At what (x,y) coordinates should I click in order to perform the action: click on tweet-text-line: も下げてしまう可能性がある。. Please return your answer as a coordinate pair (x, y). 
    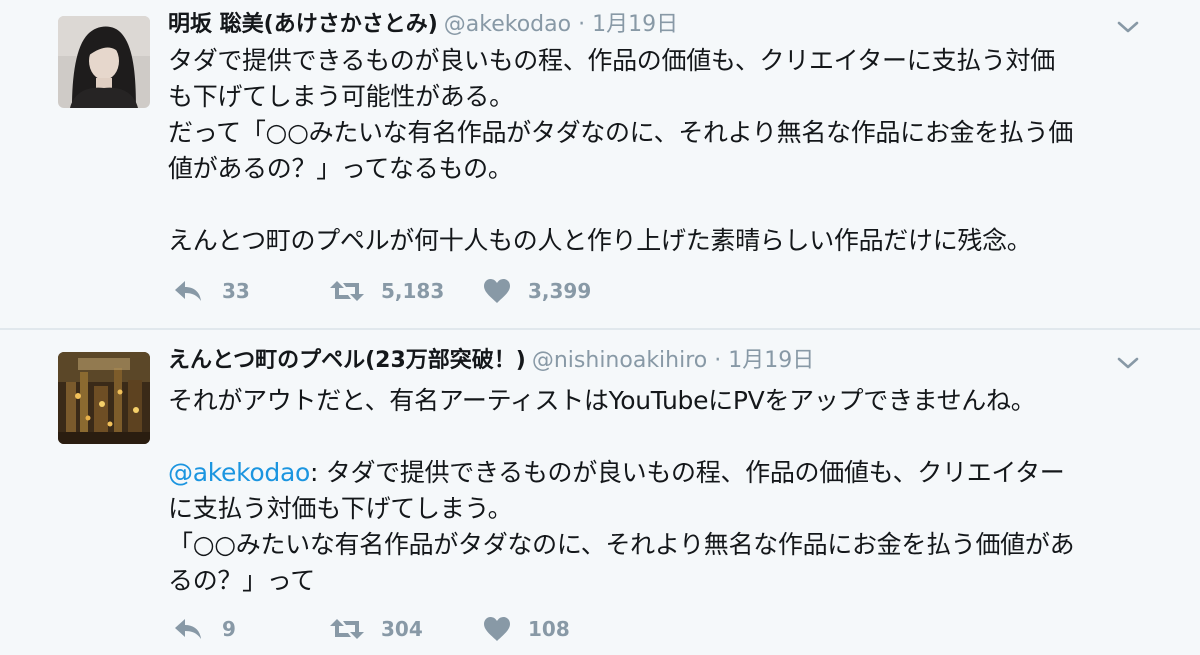
    Looking at the image, I should click on (341, 96).